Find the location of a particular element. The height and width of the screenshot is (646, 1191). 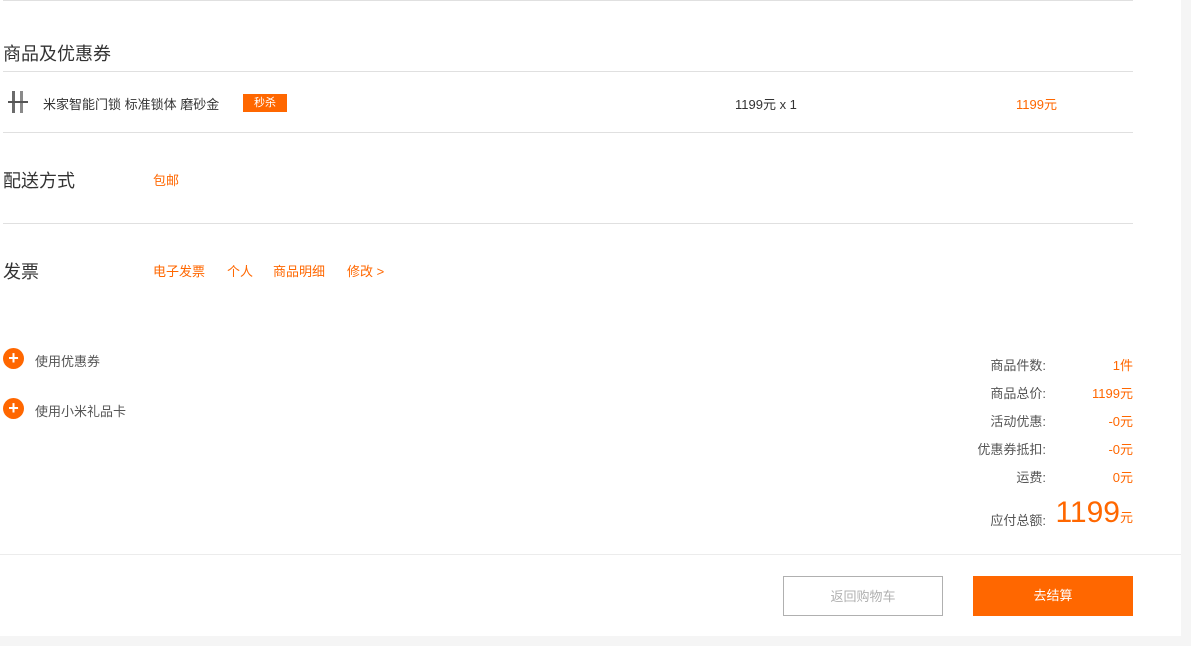

summary-coupon-label: 优惠券抵扣: is located at coordinates (1011, 449).